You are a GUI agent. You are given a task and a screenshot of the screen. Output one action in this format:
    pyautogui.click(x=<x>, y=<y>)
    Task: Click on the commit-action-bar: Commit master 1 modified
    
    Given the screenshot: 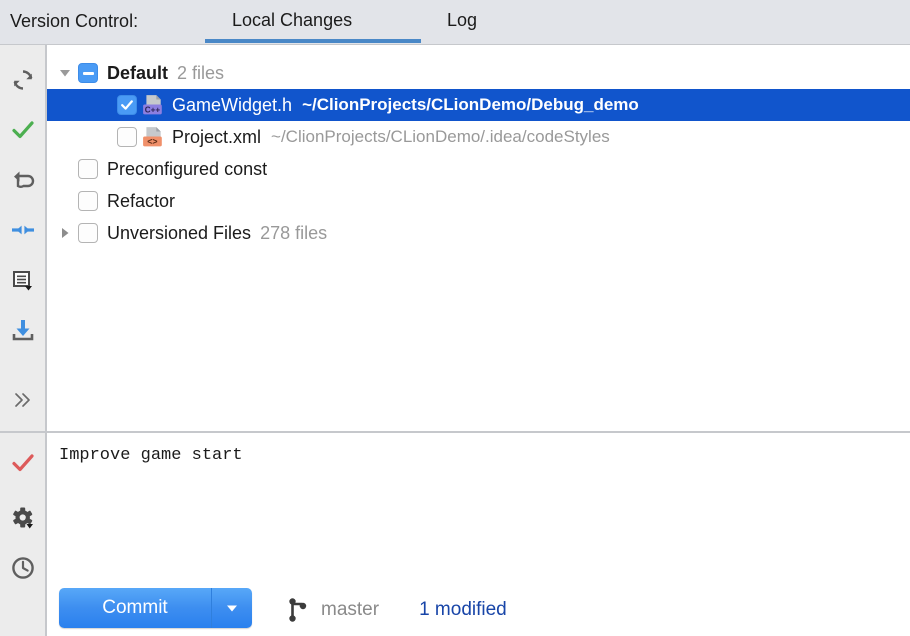 What is the action you would take?
    pyautogui.click(x=478, y=610)
    